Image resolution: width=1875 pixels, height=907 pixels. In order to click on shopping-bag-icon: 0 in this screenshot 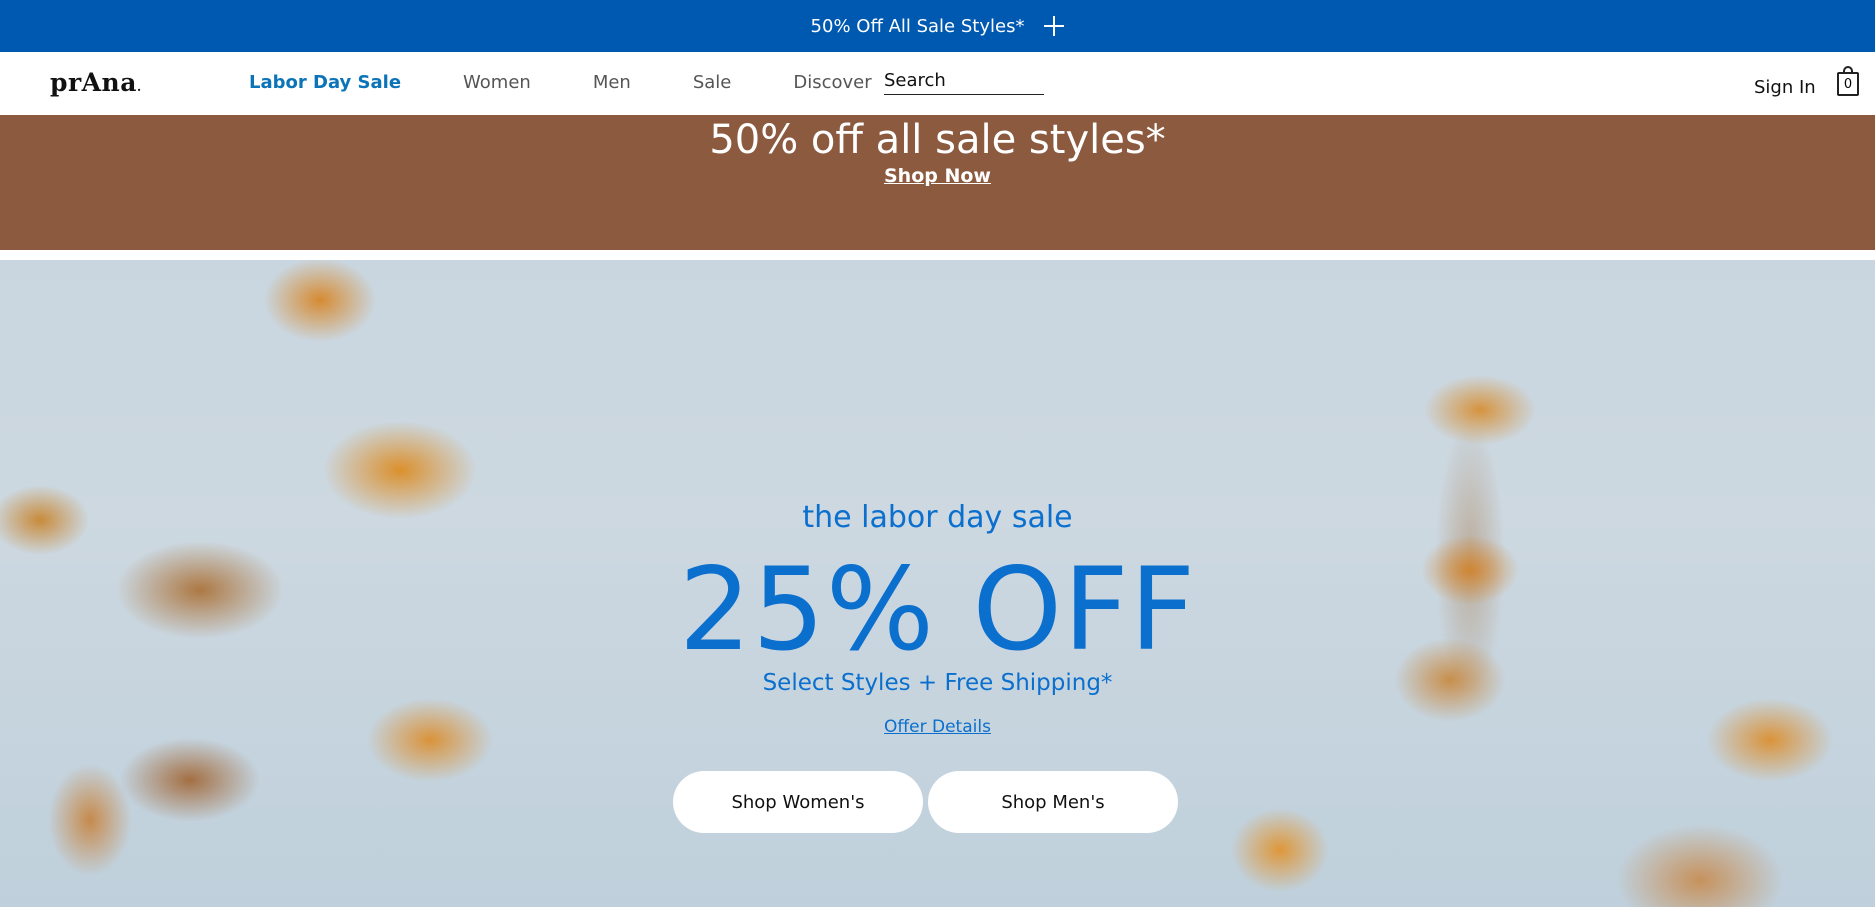, I will do `click(1848, 81)`.